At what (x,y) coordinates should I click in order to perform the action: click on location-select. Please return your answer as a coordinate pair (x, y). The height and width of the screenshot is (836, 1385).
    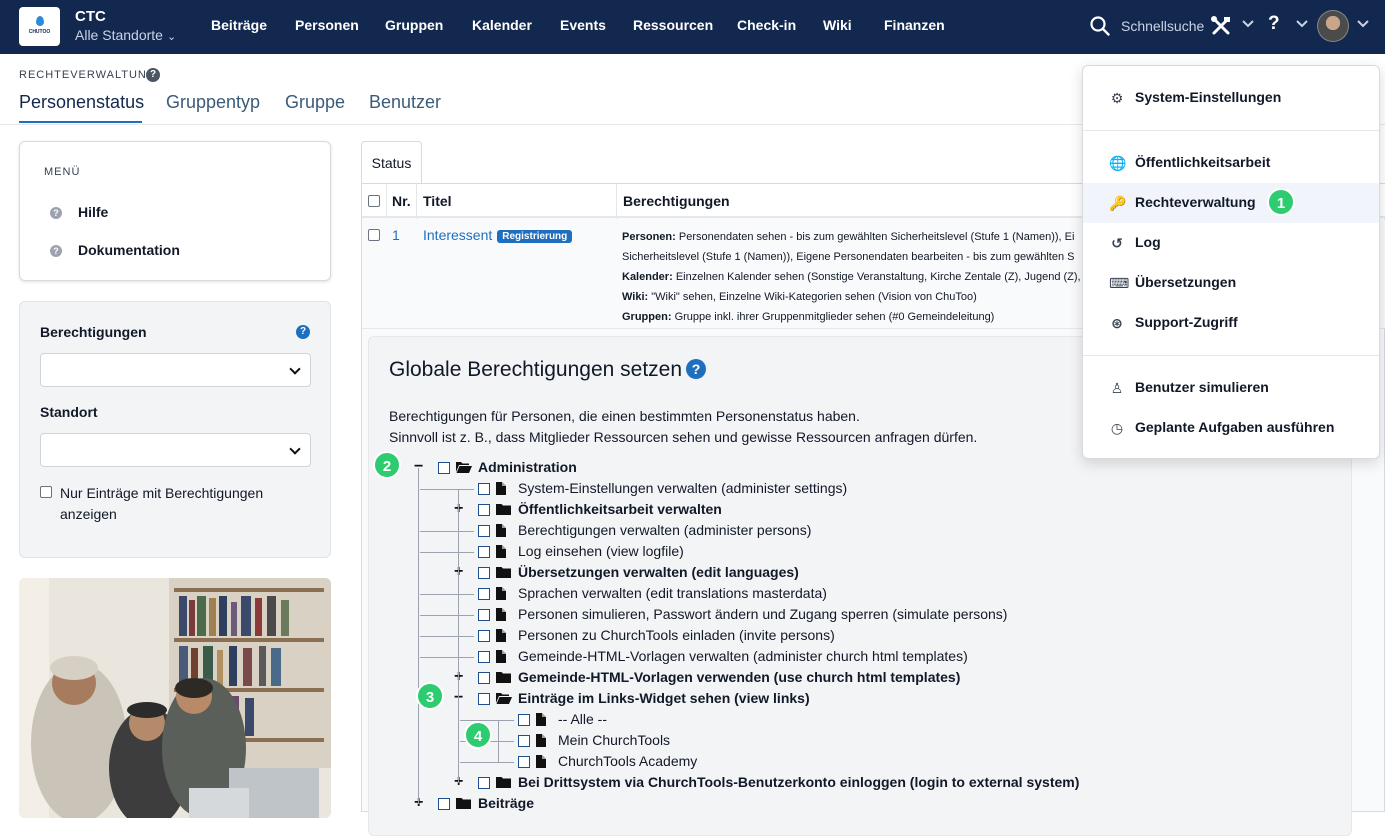
    Looking at the image, I should click on (175, 450).